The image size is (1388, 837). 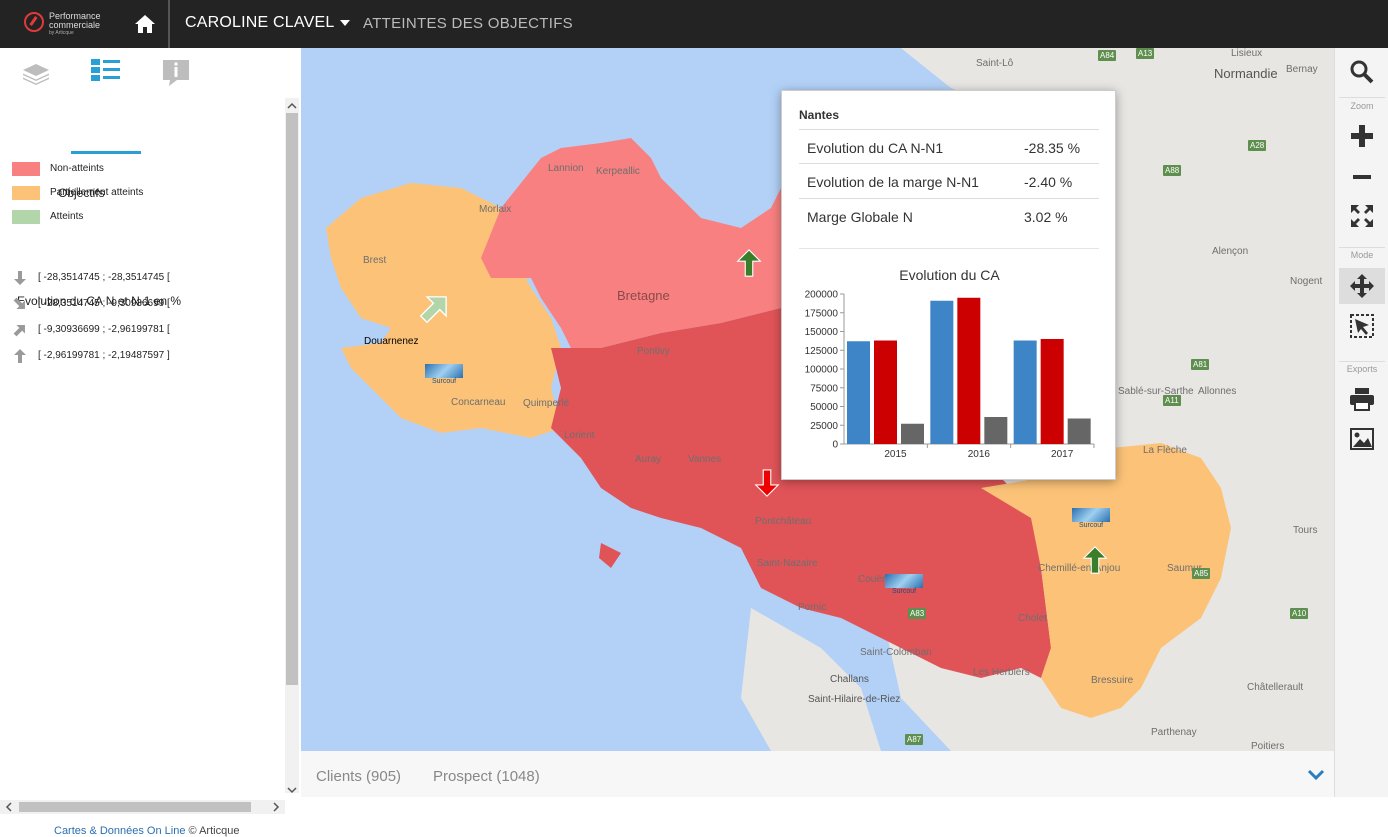 I want to click on y-tick-label: 125000, so click(x=822, y=351).